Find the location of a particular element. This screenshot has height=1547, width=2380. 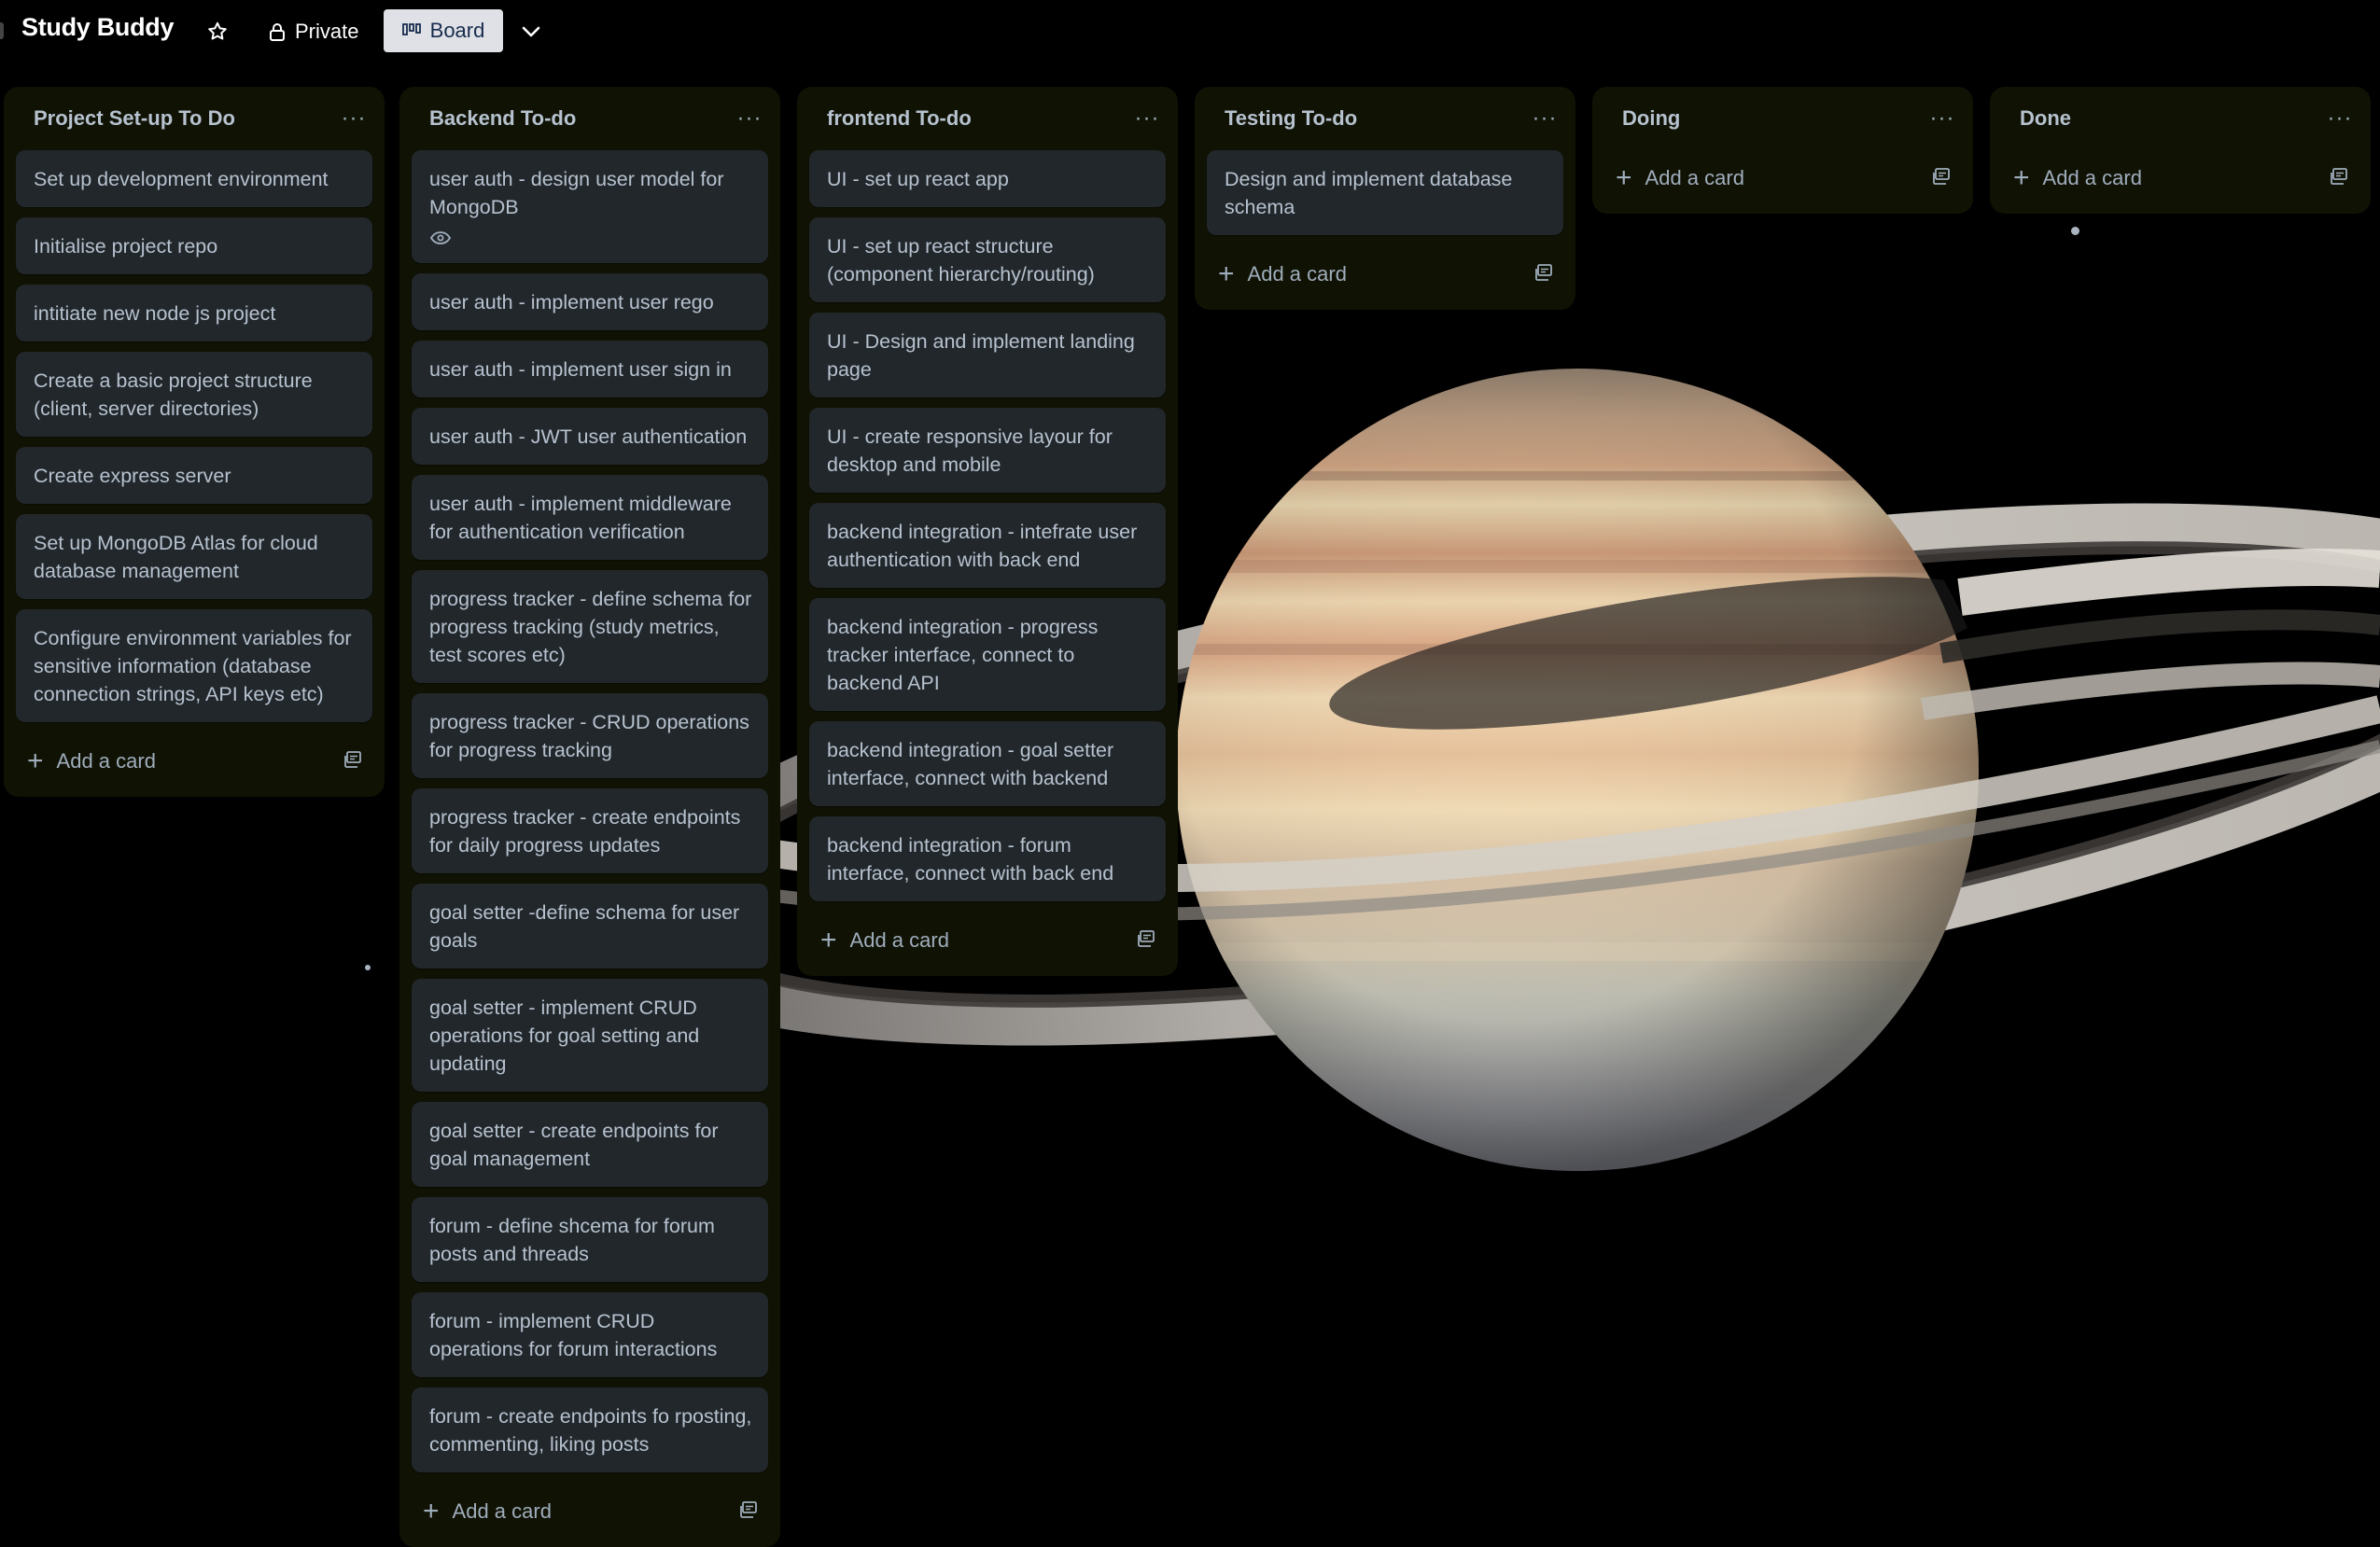

board-title: Study Buddy is located at coordinates (98, 27).